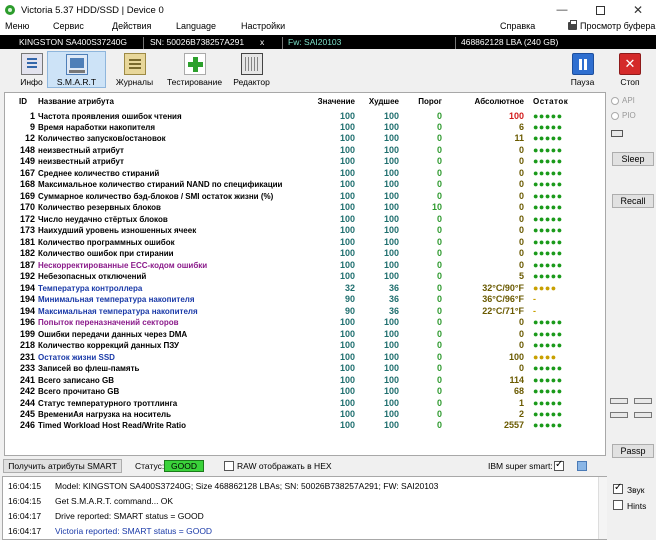 Image resolution: width=656 pixels, height=540 pixels. I want to click on get-smart-button: Получить атрибуты SMART, so click(62, 466).